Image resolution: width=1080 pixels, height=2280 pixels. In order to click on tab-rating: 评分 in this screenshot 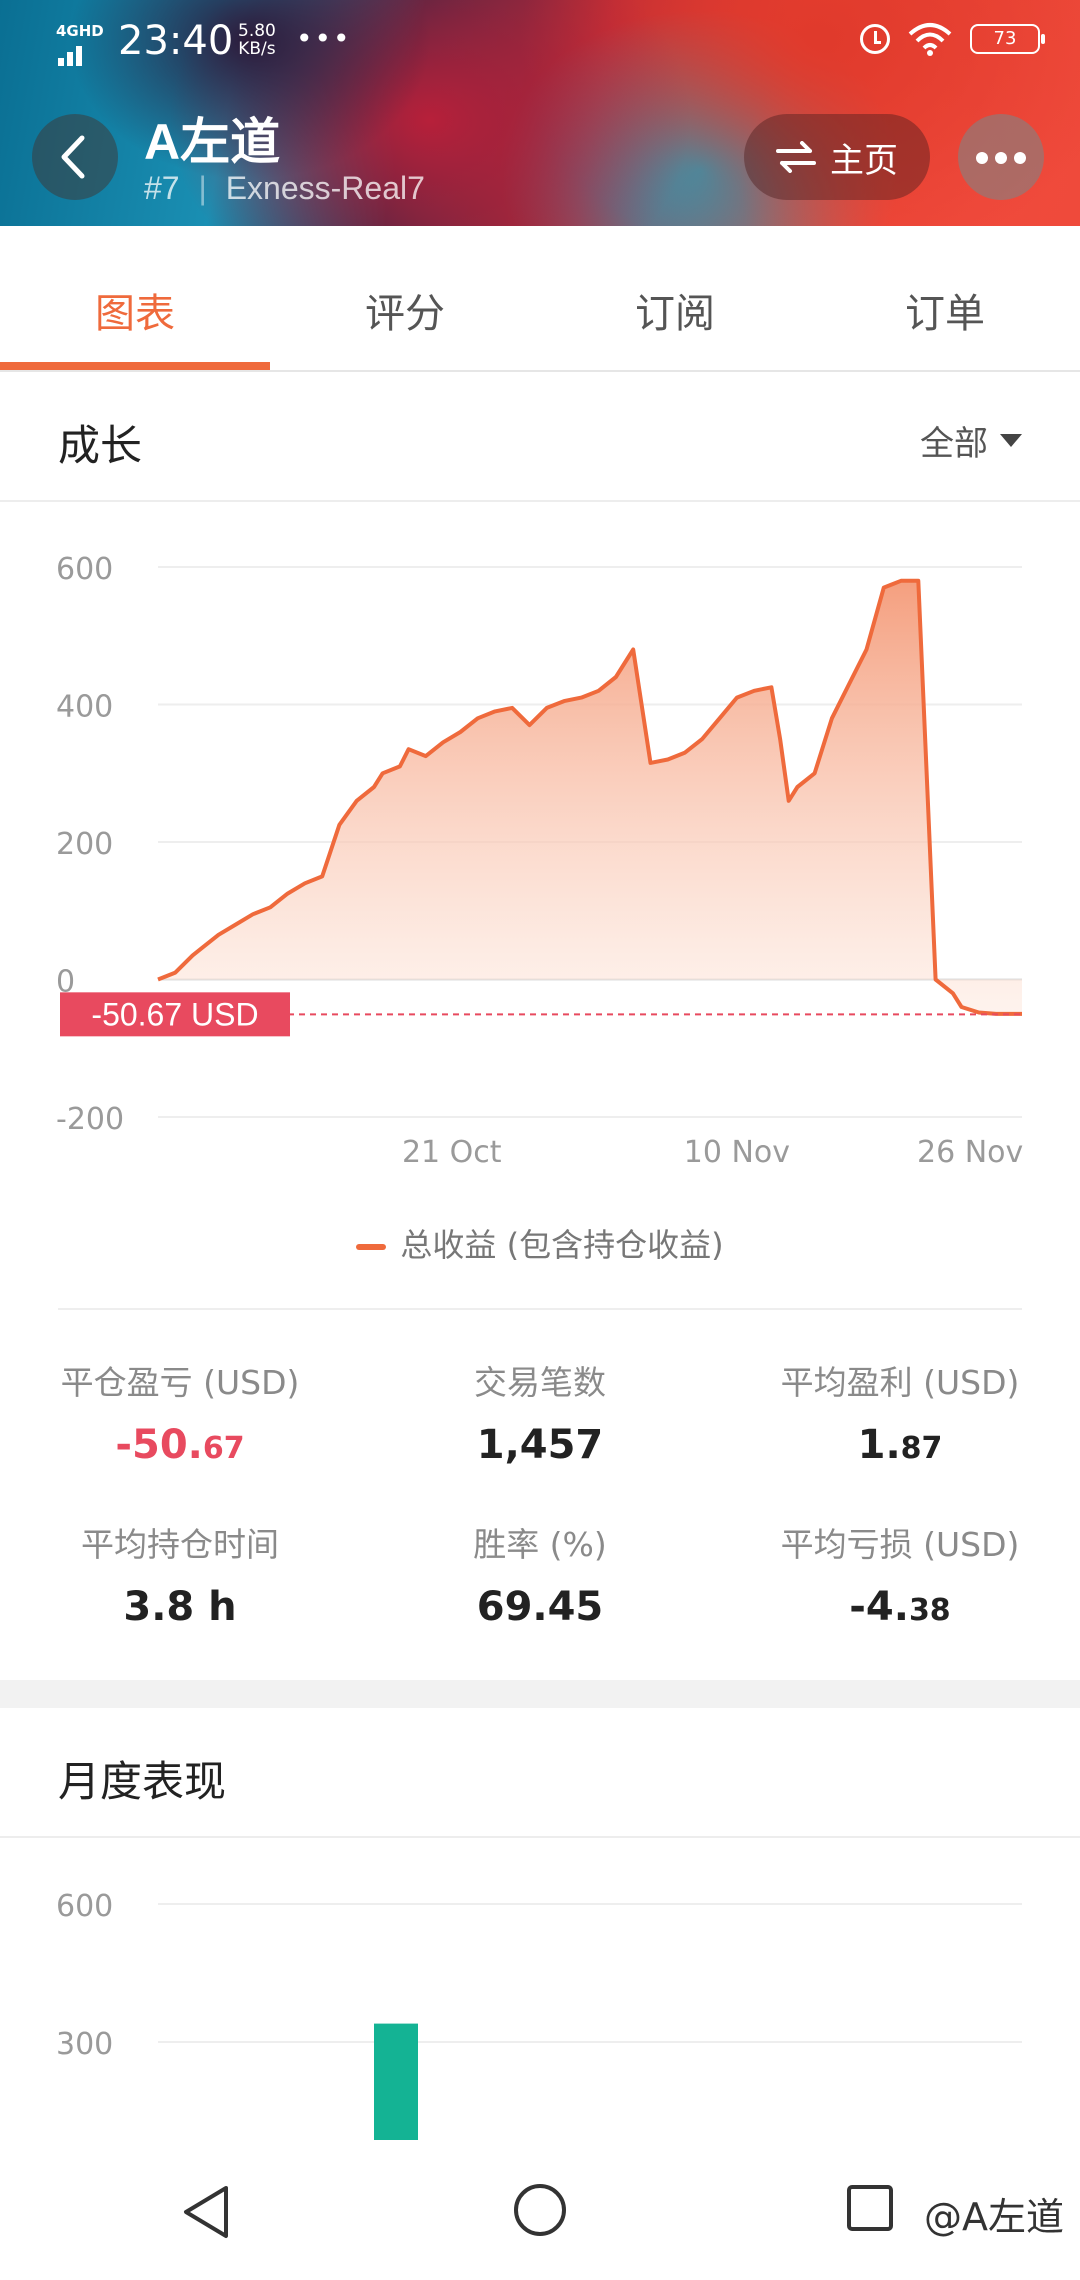, I will do `click(405, 298)`.